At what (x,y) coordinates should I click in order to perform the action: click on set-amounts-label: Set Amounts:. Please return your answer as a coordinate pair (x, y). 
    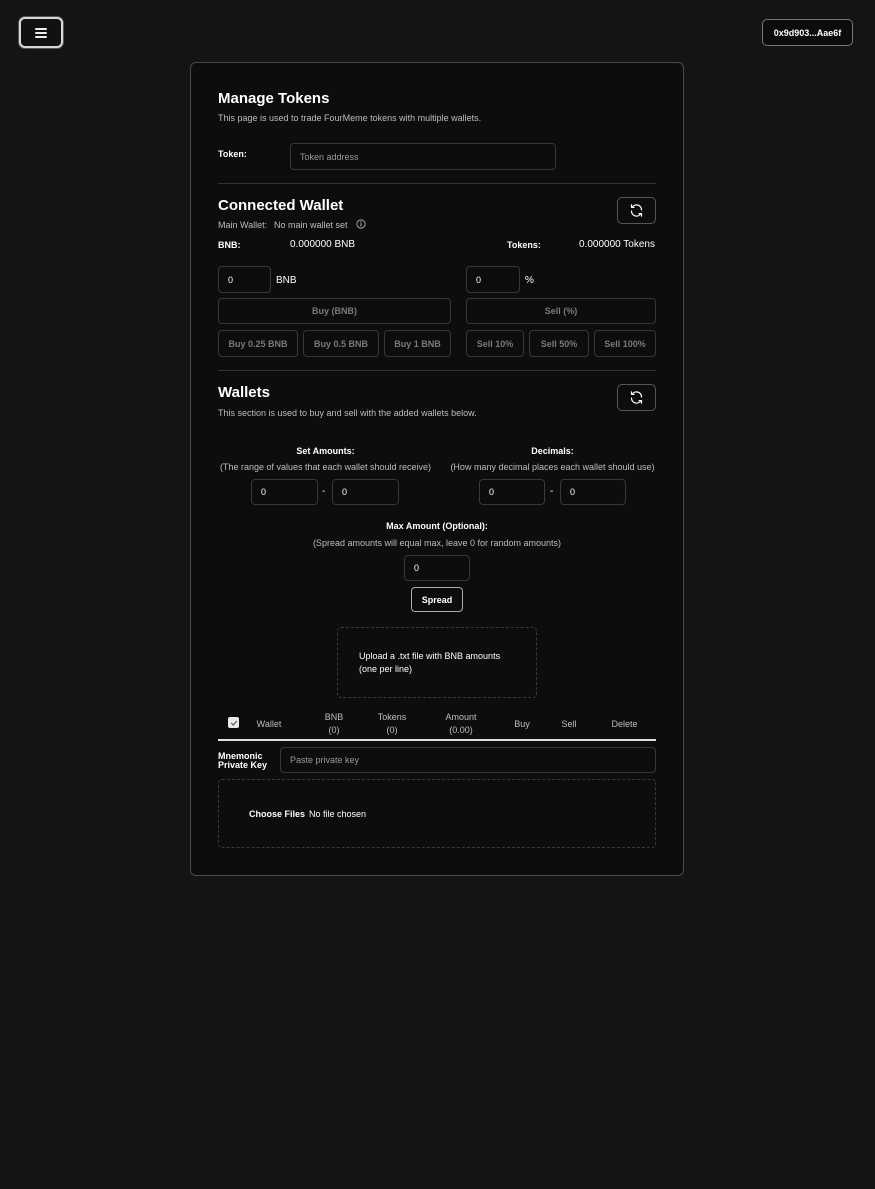
    Looking at the image, I should click on (325, 451).